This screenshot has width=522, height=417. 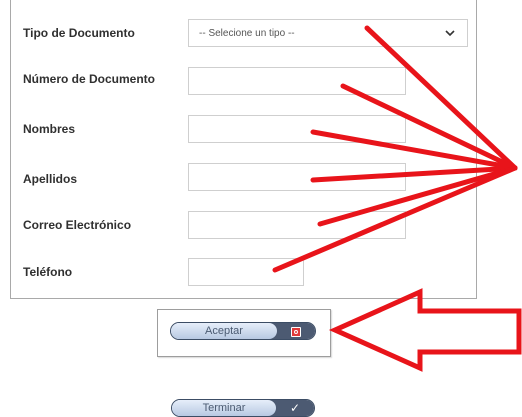 I want to click on annotation-arrow-outline, so click(x=425, y=330).